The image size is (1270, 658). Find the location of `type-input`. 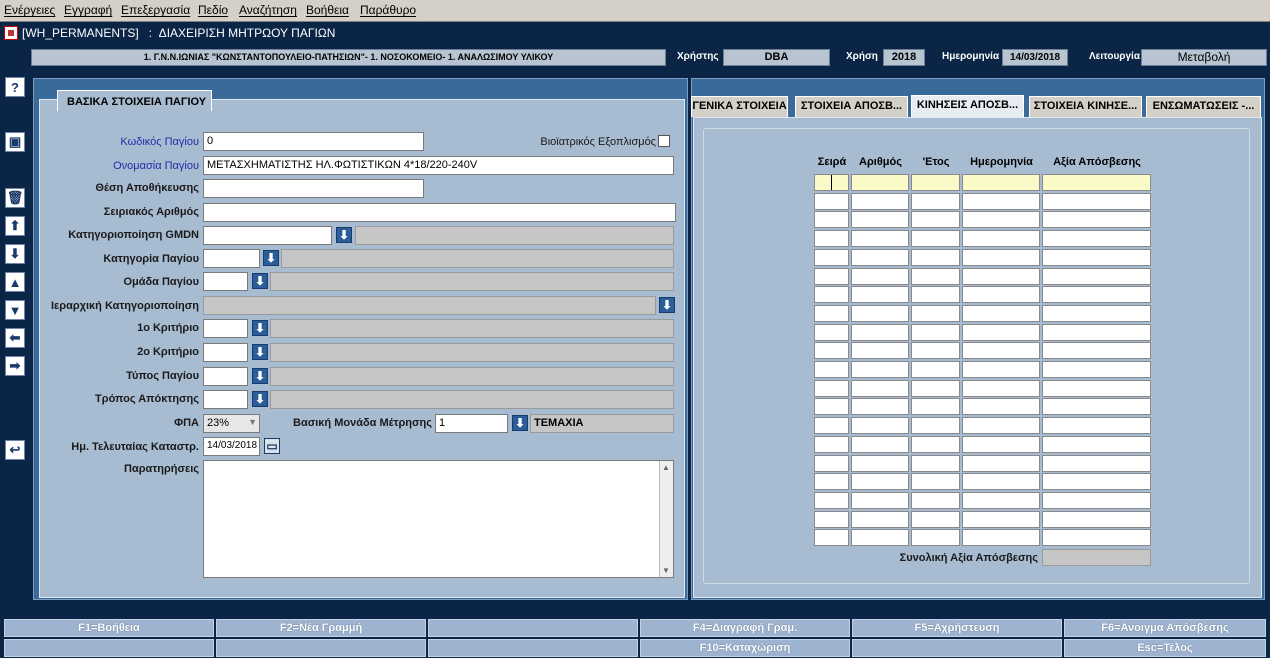

type-input is located at coordinates (225, 376).